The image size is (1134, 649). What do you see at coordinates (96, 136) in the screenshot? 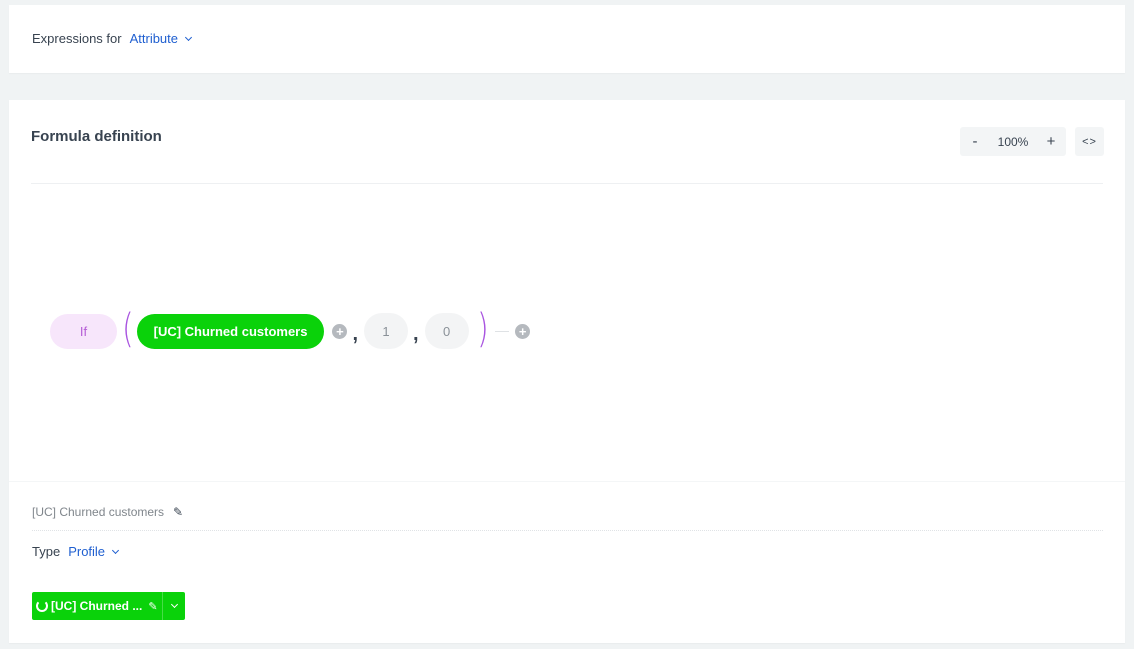
I see `formula-title: Formula definition` at bounding box center [96, 136].